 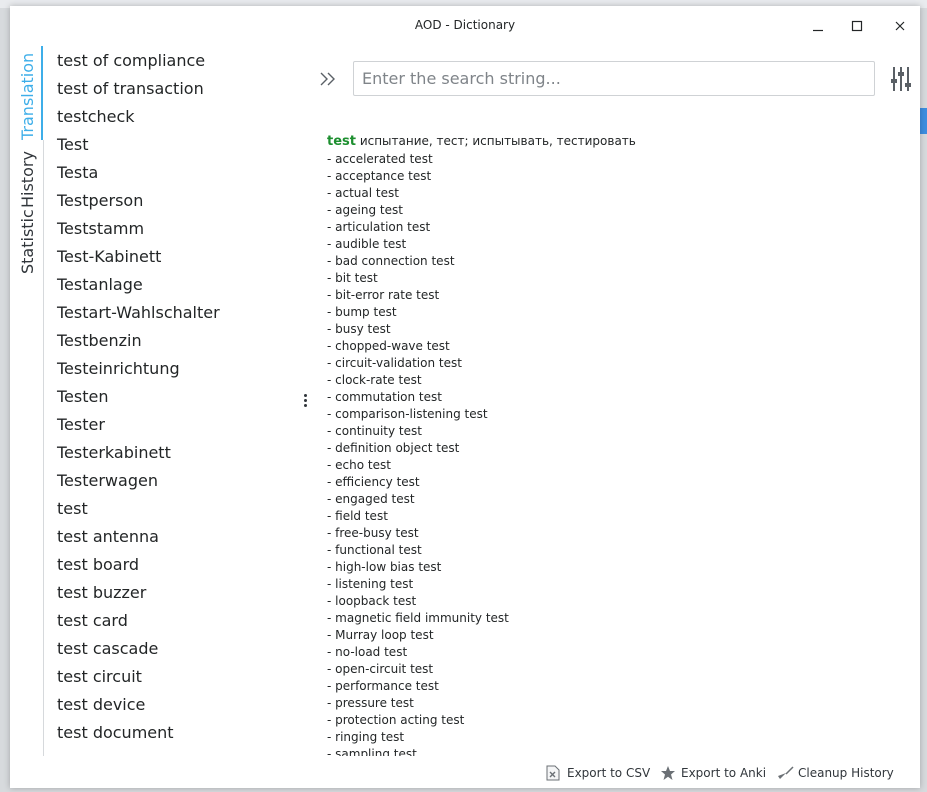 I want to click on phrase-item: - pressure test, so click(x=370, y=703).